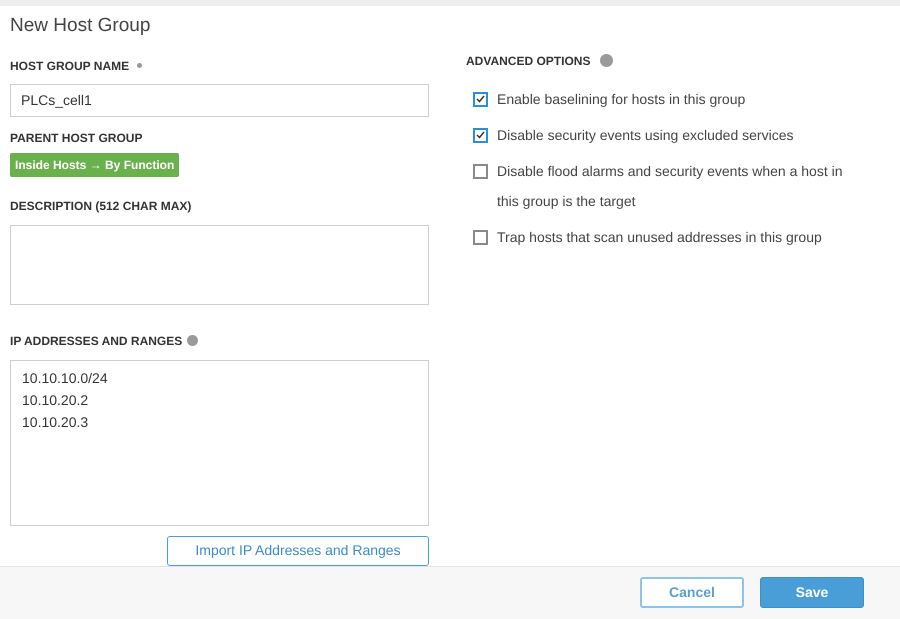 The width and height of the screenshot is (900, 619). Describe the element at coordinates (219, 264) in the screenshot. I see `description-field` at that location.